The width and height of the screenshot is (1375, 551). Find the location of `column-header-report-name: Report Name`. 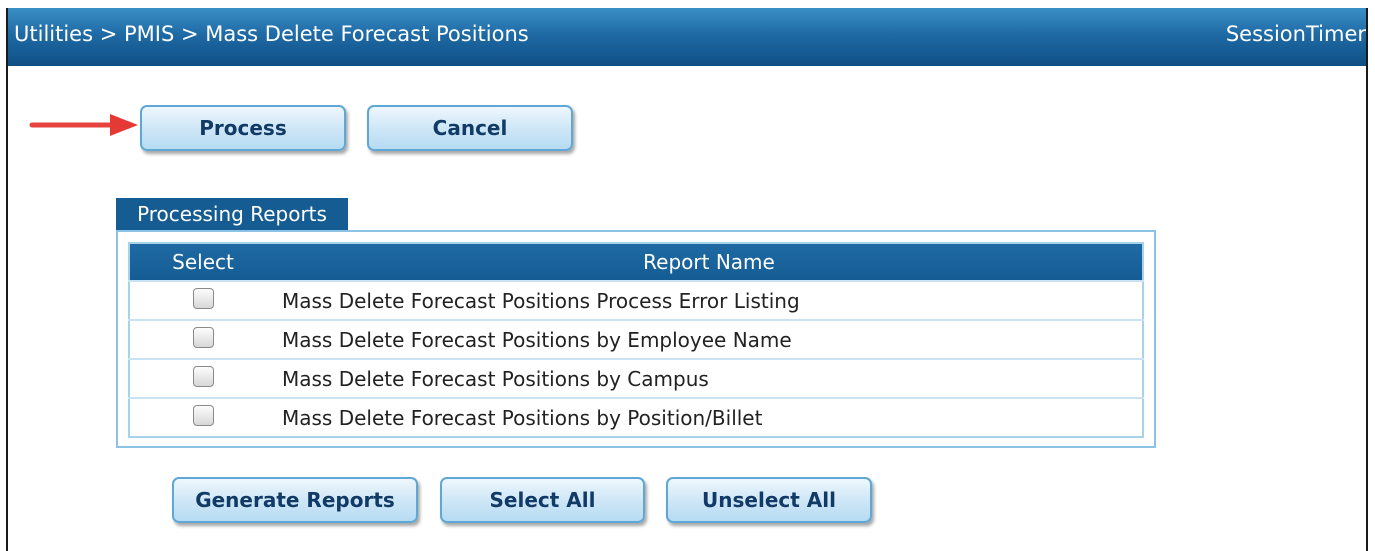

column-header-report-name: Report Name is located at coordinates (709, 262).